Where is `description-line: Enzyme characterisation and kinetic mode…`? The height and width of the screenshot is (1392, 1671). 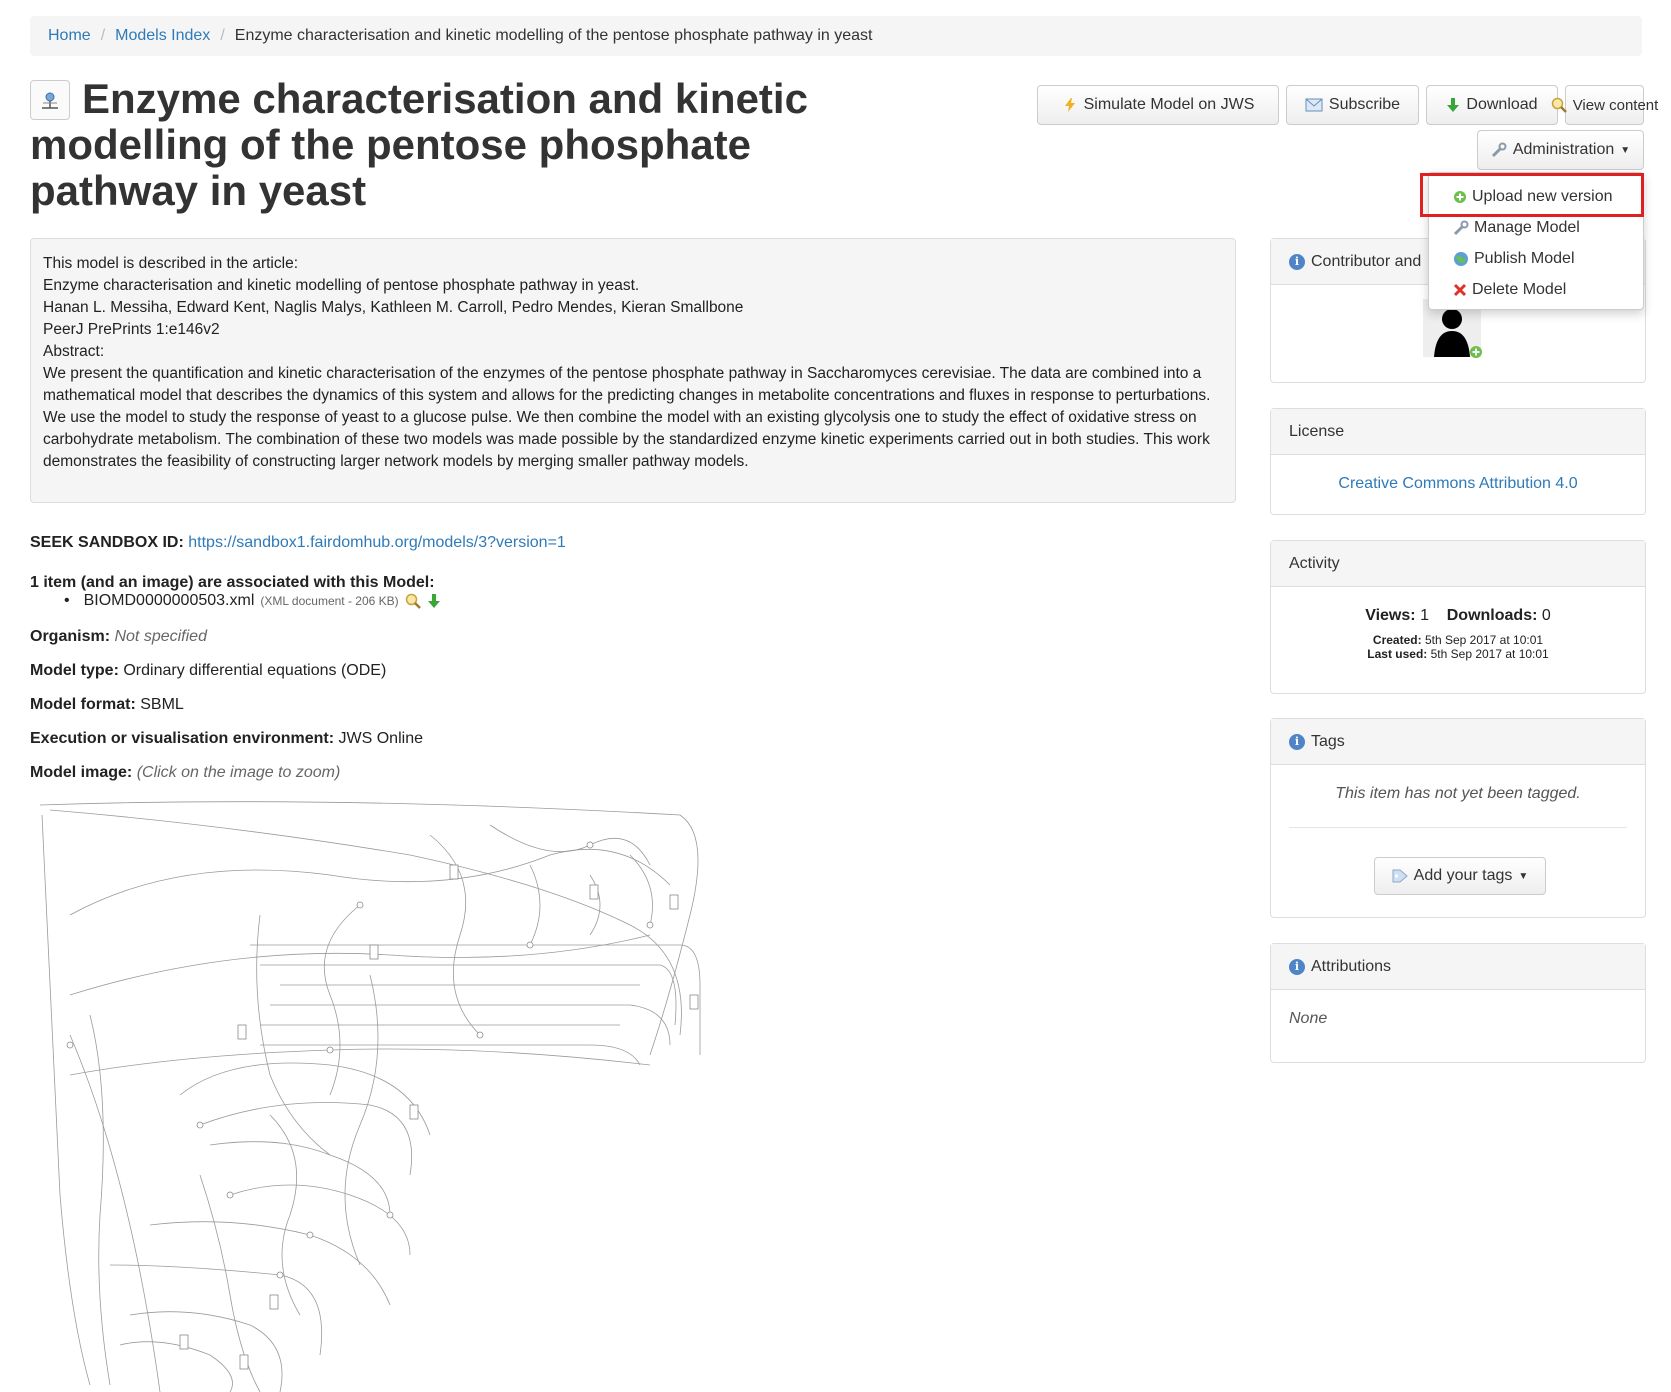
description-line: Enzyme characterisation and kinetic mode… is located at coordinates (341, 285).